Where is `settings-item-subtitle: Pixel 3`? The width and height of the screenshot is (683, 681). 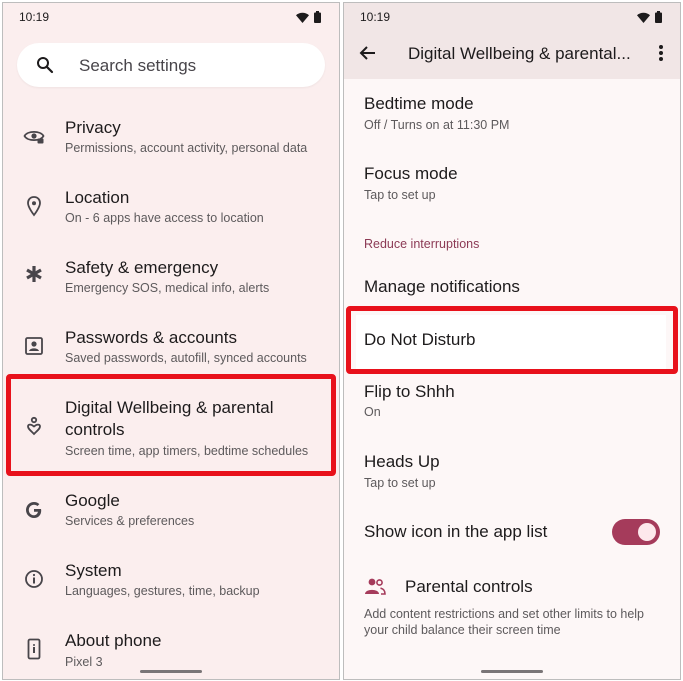
settings-item-subtitle: Pixel 3 is located at coordinates (84, 662).